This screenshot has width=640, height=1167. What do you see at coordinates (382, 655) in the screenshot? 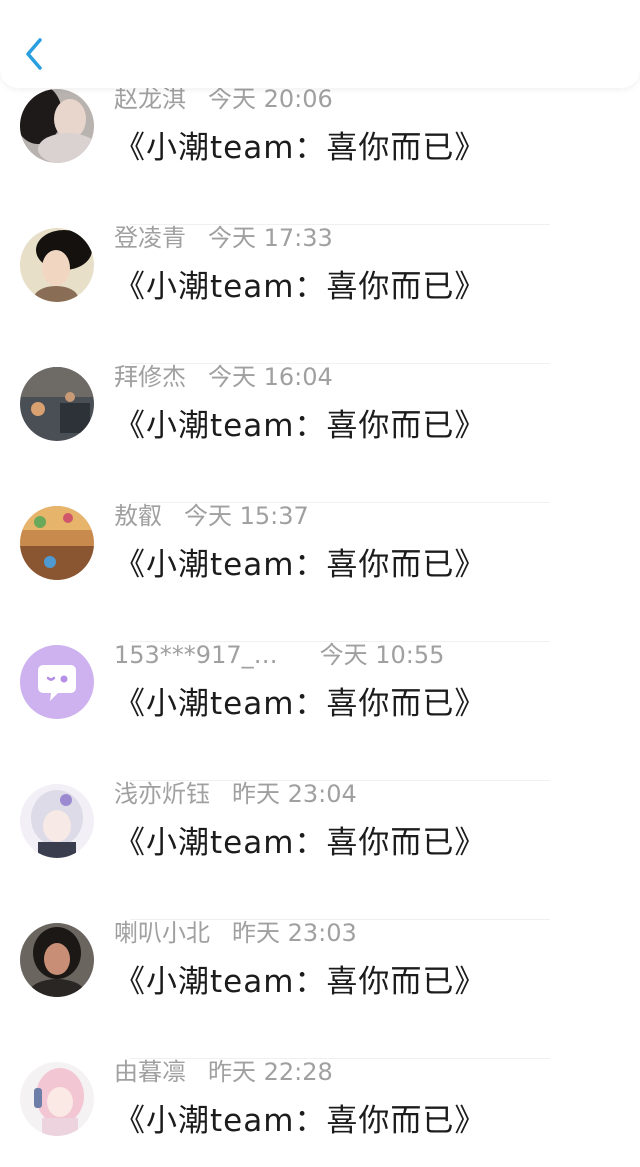
I see `message-time: 今天 10:55` at bounding box center [382, 655].